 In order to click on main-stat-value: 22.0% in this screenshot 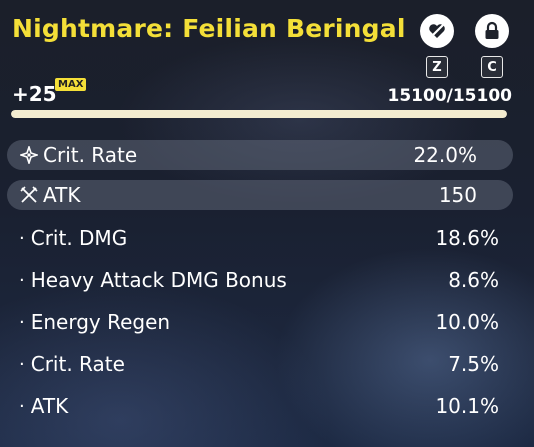, I will do `click(445, 155)`.